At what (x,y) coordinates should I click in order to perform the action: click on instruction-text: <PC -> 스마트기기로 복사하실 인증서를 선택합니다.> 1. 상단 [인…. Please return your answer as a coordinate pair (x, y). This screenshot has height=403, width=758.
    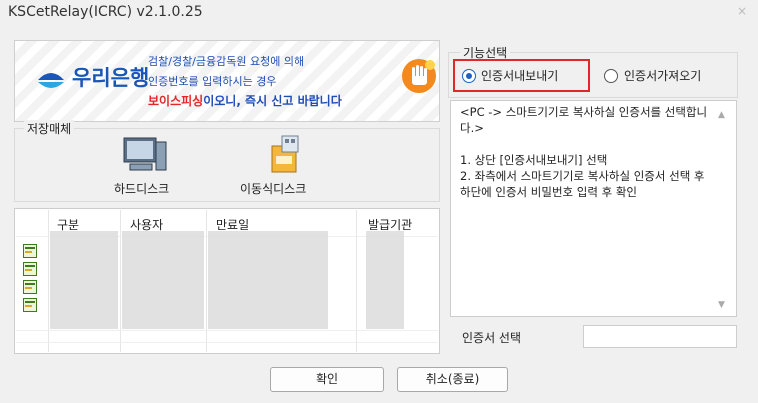
    Looking at the image, I should click on (584, 152).